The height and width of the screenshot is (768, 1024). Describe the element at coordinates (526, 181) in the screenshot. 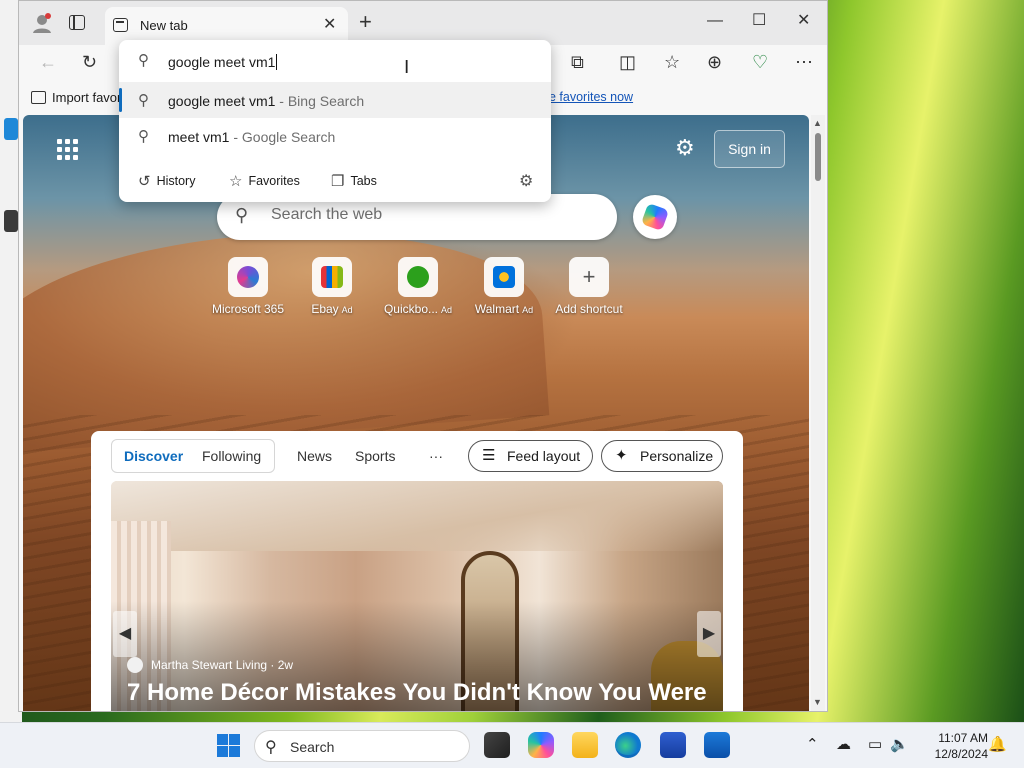

I see `search-settings-icon: ⚙` at that location.